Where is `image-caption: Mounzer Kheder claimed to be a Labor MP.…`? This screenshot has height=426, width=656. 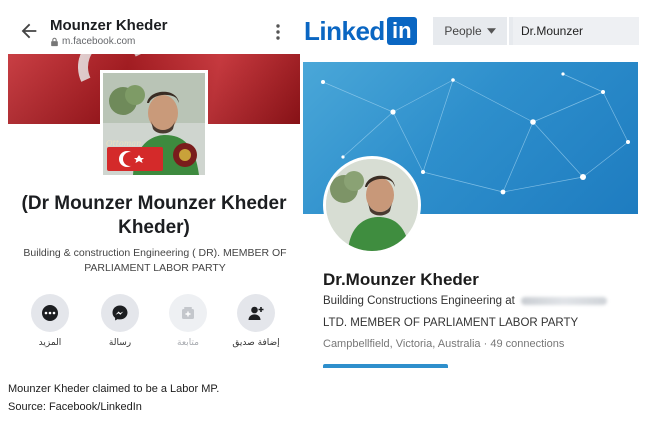 image-caption: Mounzer Kheder claimed to be a Labor MP.… is located at coordinates (113, 398).